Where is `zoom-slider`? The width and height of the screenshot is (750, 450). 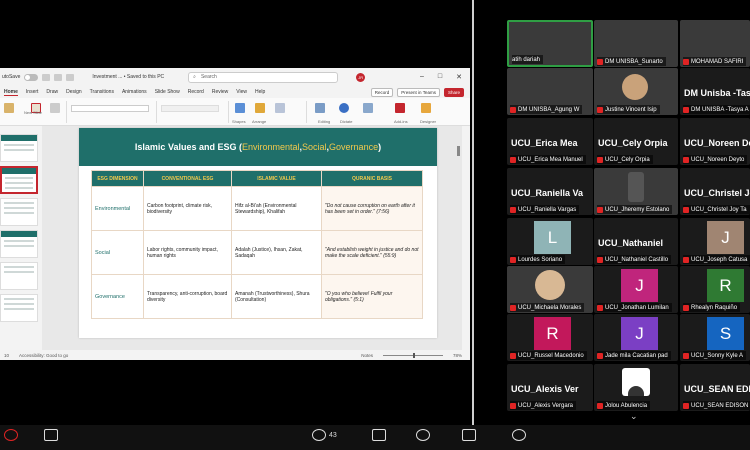 zoom-slider is located at coordinates (412, 355).